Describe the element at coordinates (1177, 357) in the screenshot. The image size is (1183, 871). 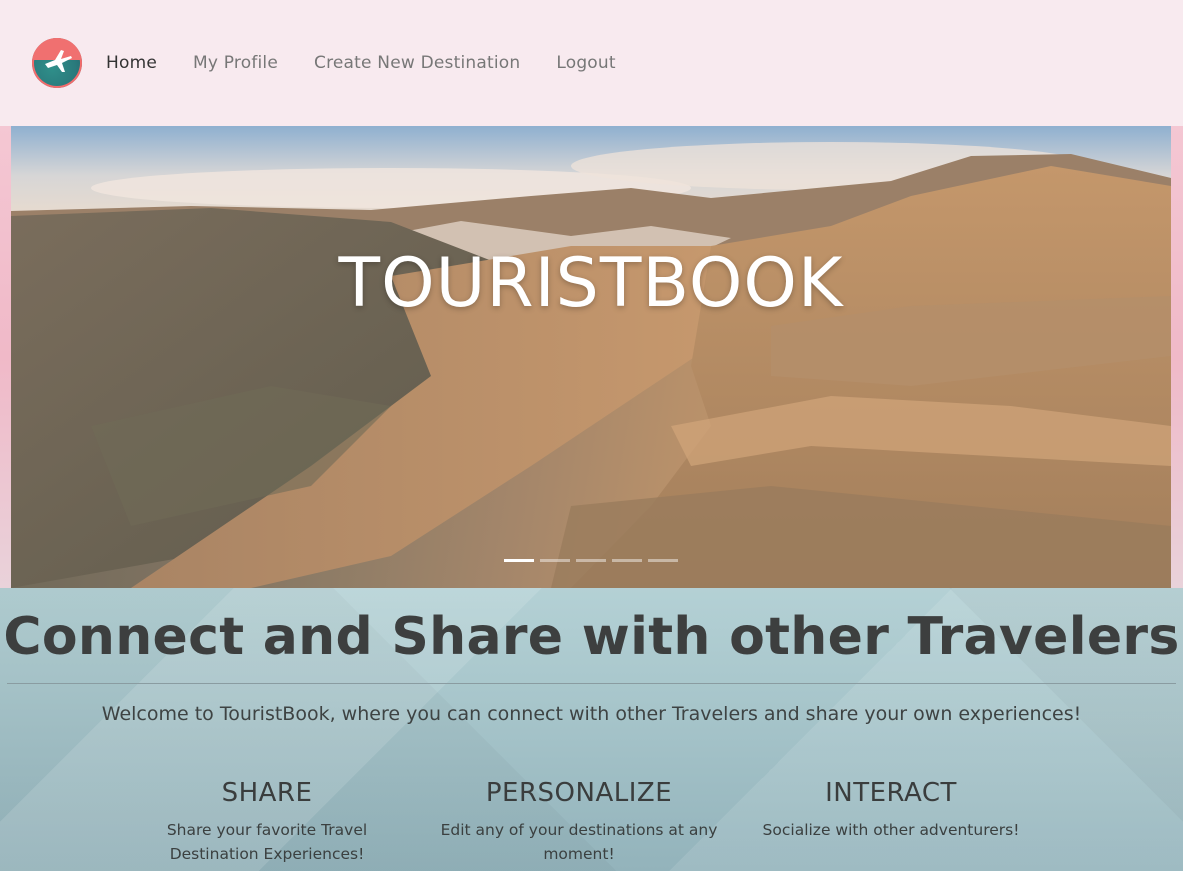
I see `background-edge-right` at that location.